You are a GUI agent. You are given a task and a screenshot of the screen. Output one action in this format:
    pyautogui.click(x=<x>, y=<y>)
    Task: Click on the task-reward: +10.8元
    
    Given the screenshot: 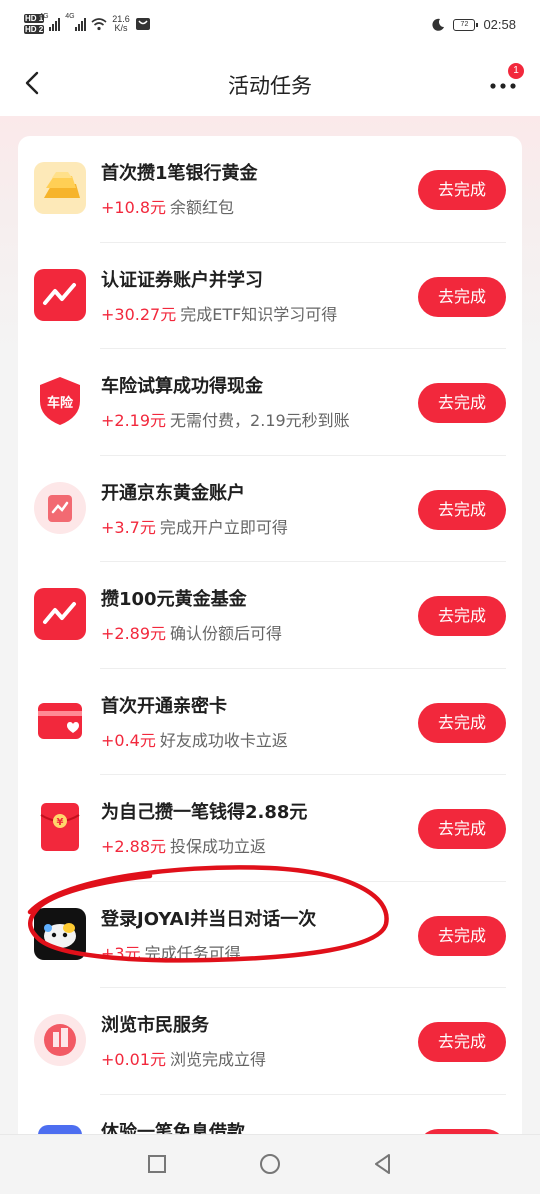 What is the action you would take?
    pyautogui.click(x=134, y=207)
    